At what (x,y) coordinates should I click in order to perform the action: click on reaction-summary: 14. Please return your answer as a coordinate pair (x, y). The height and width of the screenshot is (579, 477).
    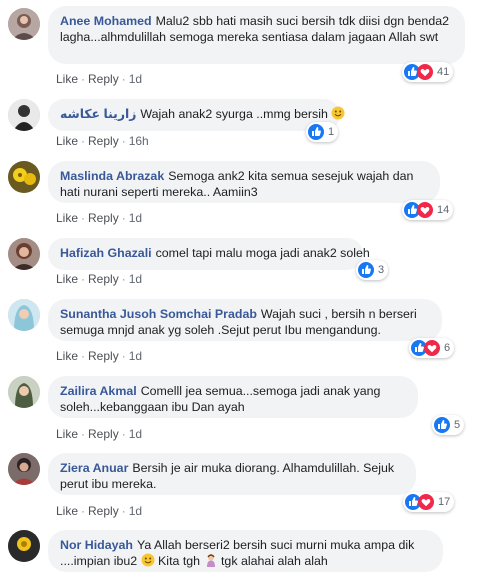
    Looking at the image, I should click on (428, 210).